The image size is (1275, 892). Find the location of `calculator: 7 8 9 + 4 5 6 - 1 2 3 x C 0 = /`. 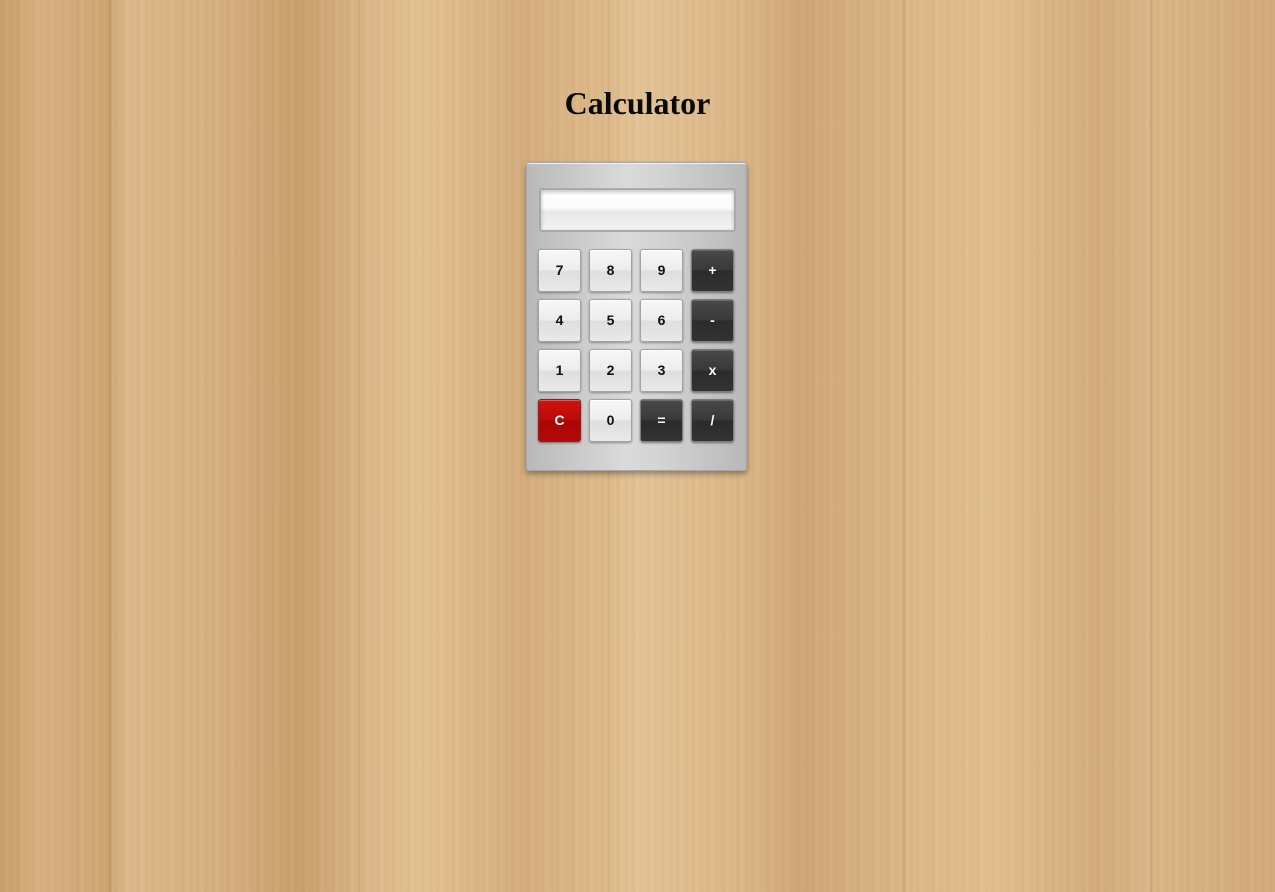

calculator: 7 8 9 + 4 5 6 - 1 2 3 x C 0 = / is located at coordinates (636, 316).